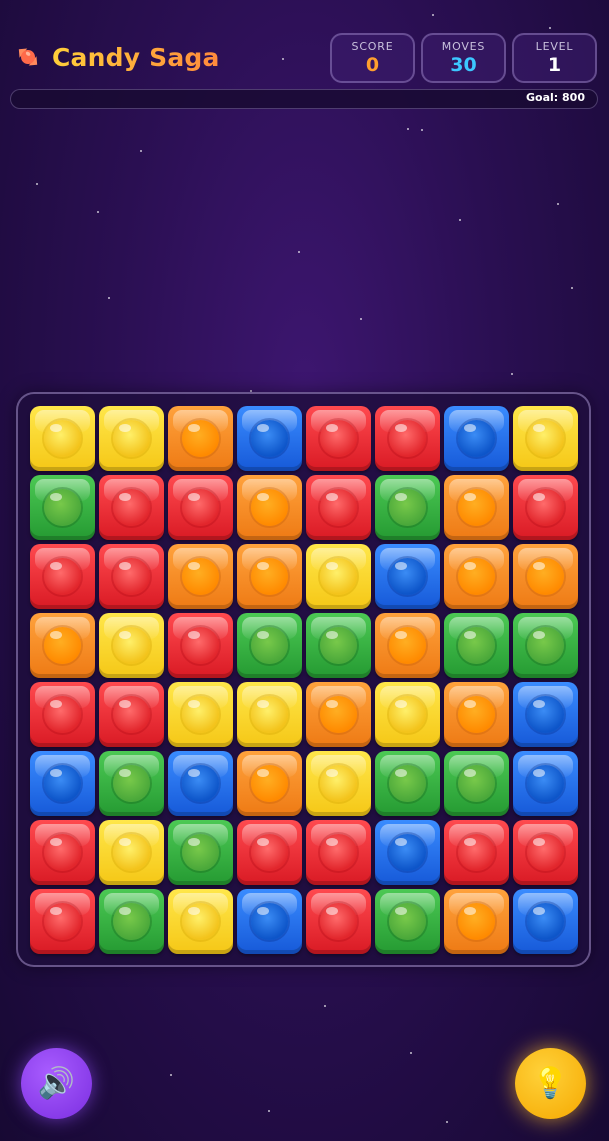 This screenshot has width=609, height=1141. Describe the element at coordinates (554, 65) in the screenshot. I see `level-value: 1` at that location.